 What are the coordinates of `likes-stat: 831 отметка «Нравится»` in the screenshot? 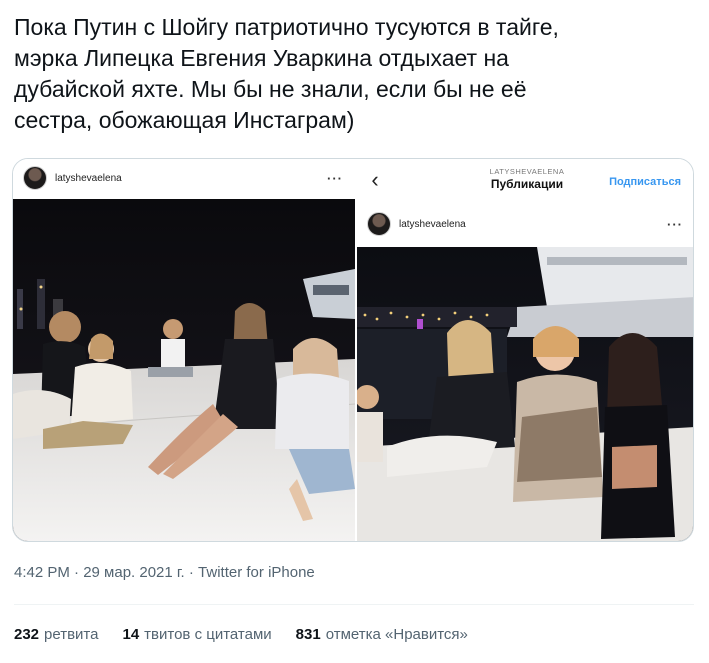 It's located at (382, 634).